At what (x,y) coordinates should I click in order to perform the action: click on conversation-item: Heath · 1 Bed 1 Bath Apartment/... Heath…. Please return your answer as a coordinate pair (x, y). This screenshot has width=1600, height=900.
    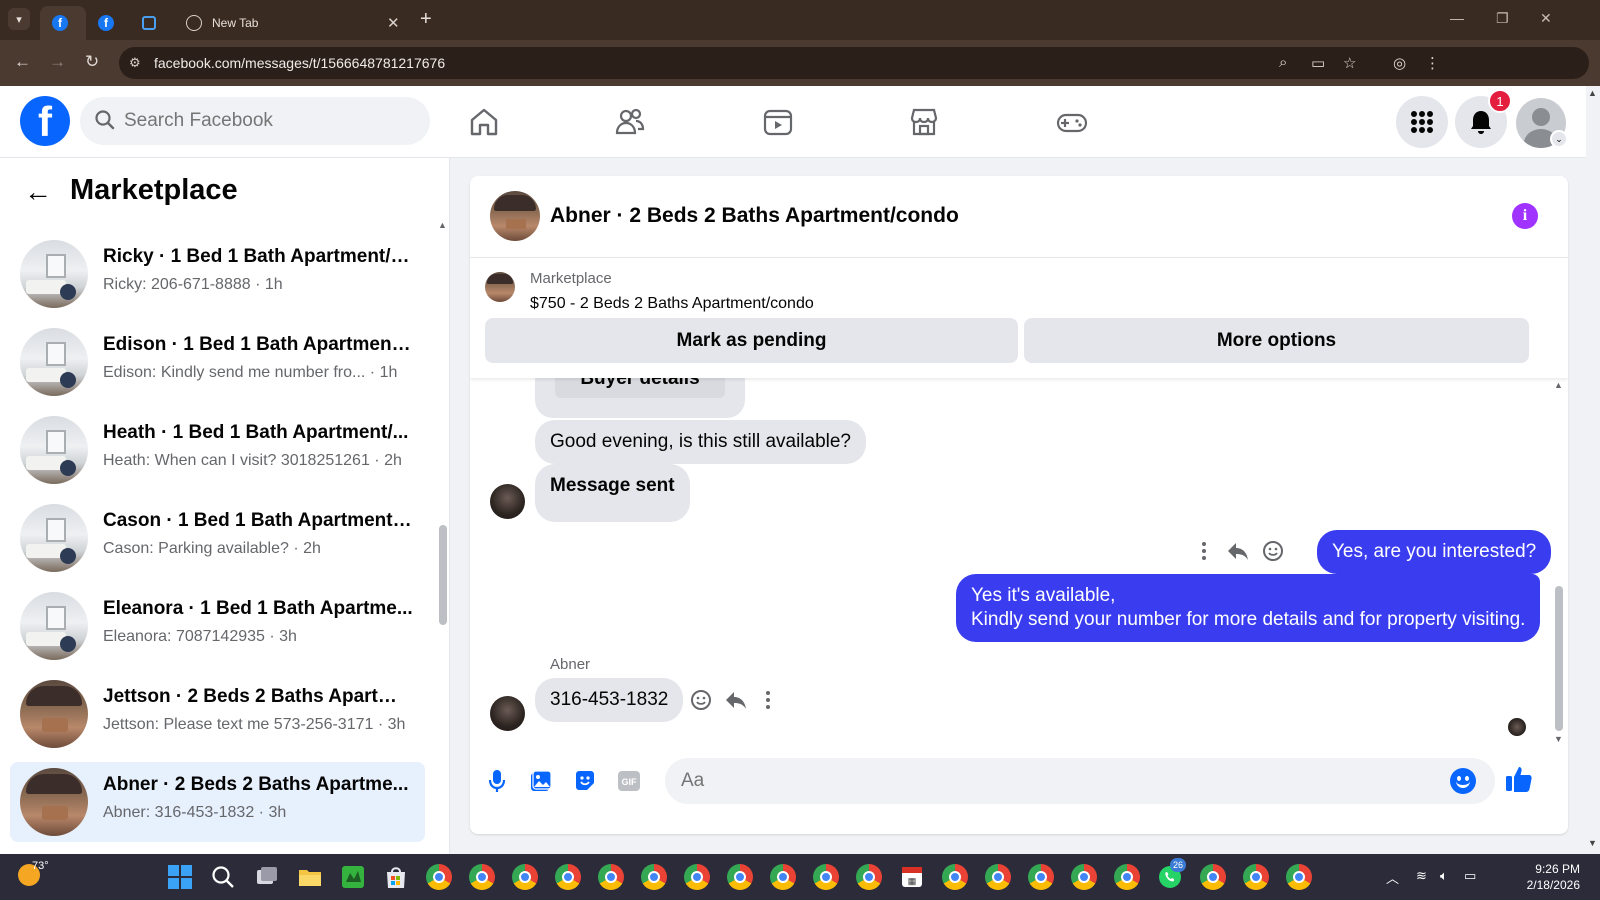
    Looking at the image, I should click on (217, 450).